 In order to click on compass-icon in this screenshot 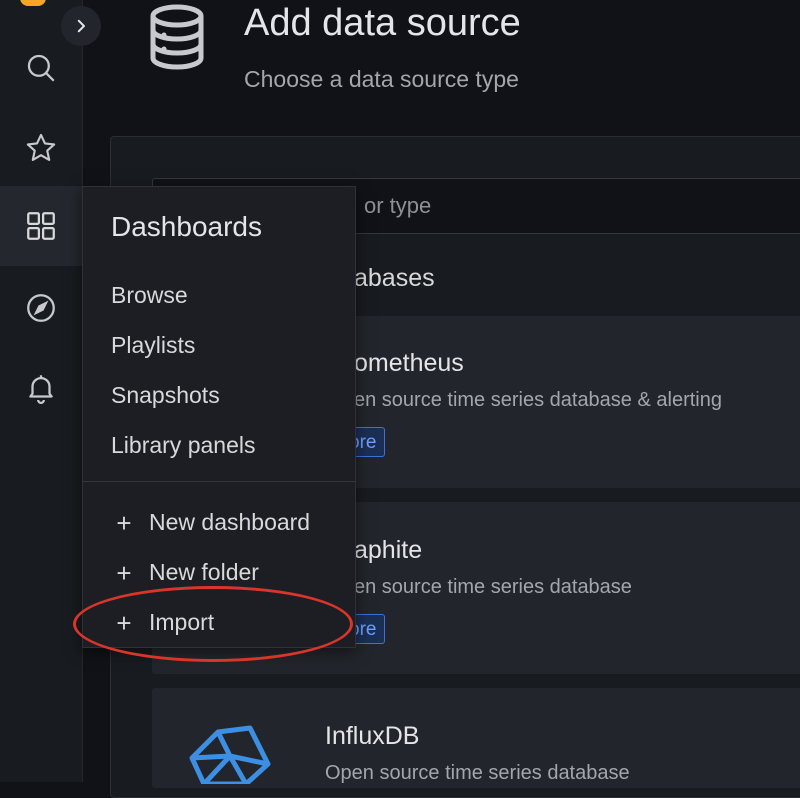, I will do `click(41, 308)`.